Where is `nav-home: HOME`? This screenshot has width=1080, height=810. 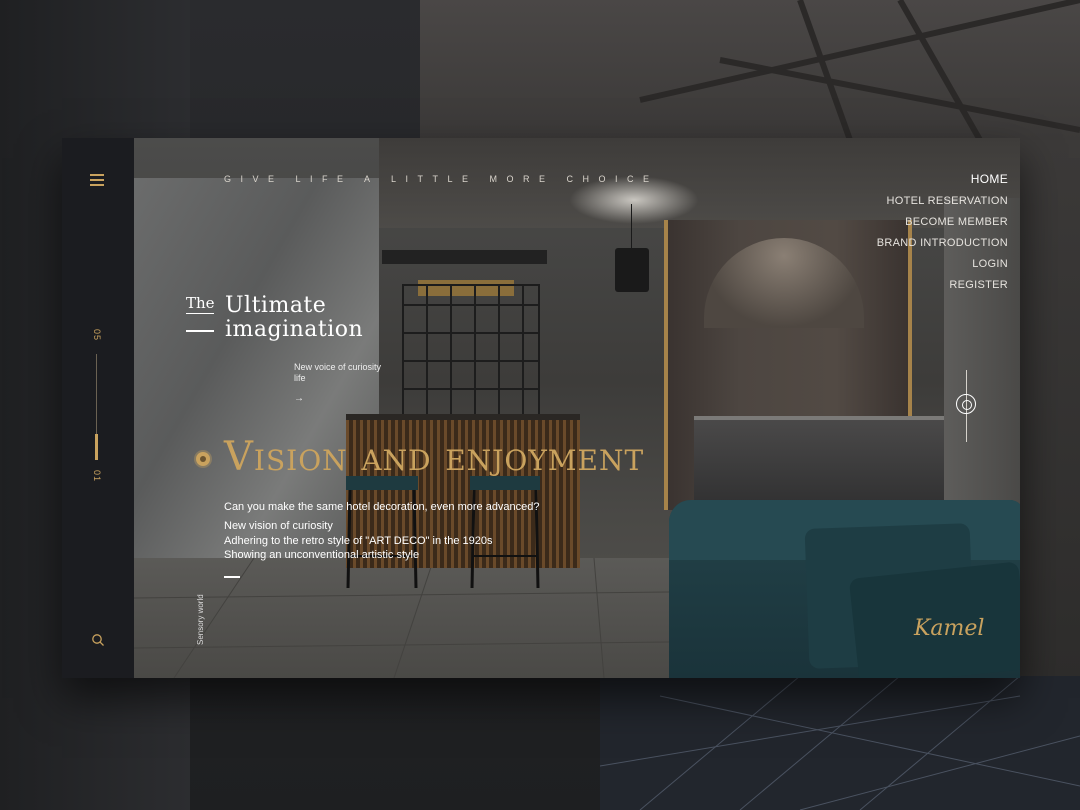 nav-home: HOME is located at coordinates (942, 179).